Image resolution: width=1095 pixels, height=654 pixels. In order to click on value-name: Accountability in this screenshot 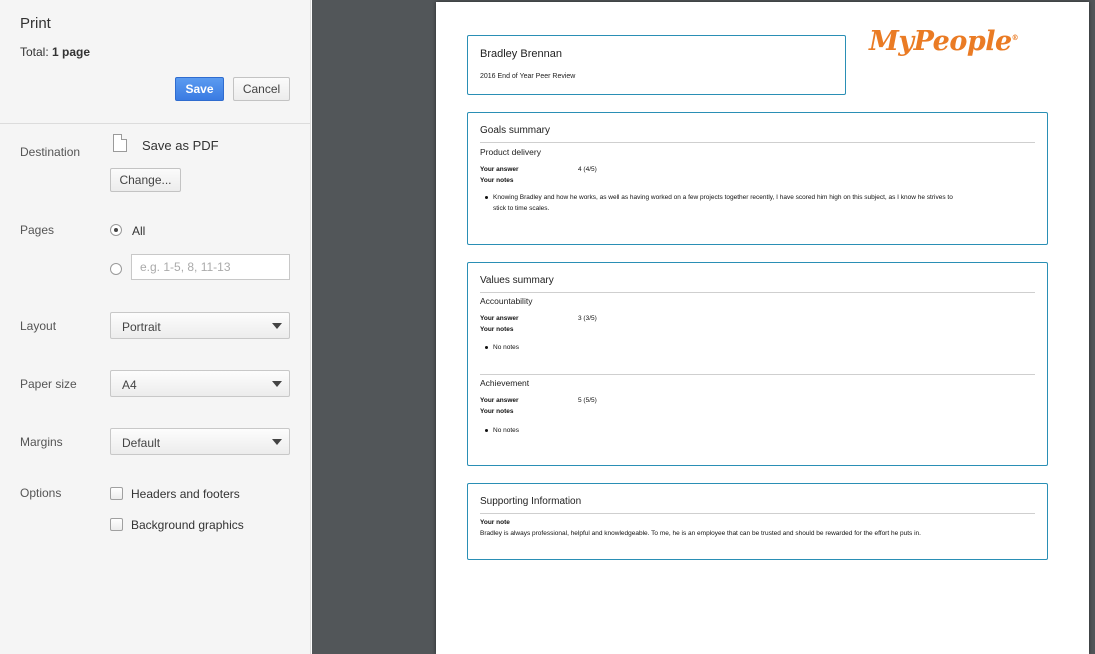, I will do `click(506, 301)`.